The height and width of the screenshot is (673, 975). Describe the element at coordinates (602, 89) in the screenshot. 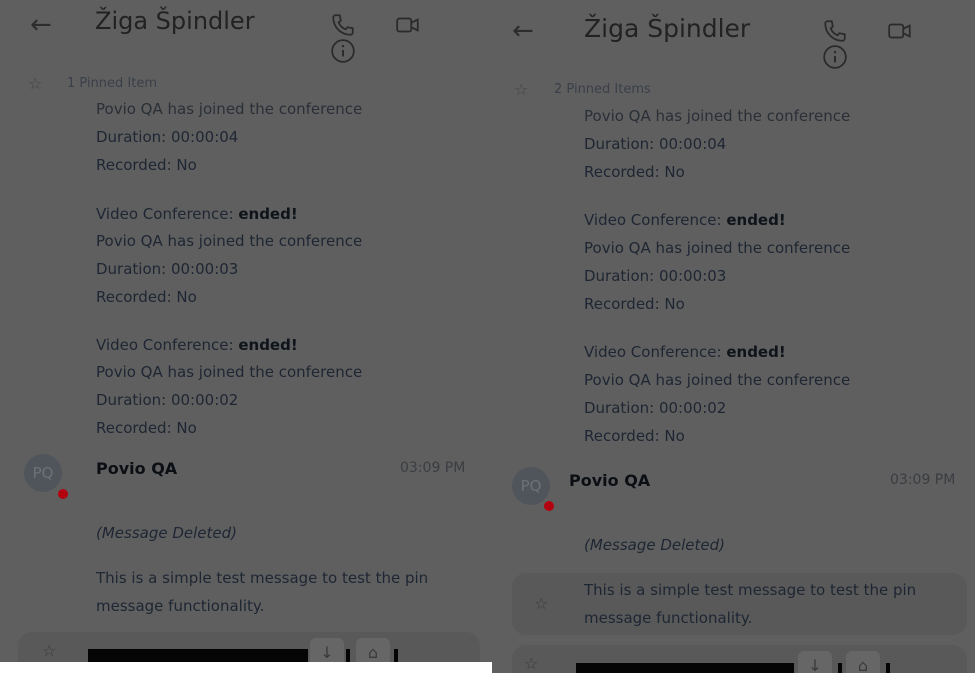

I see `pinned-count-label: 2 Pinned Items` at that location.